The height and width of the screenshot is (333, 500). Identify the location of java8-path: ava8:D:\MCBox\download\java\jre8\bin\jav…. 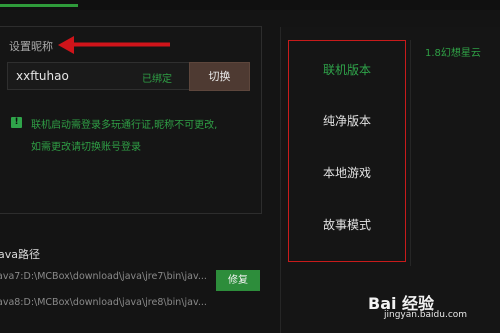
(103, 302).